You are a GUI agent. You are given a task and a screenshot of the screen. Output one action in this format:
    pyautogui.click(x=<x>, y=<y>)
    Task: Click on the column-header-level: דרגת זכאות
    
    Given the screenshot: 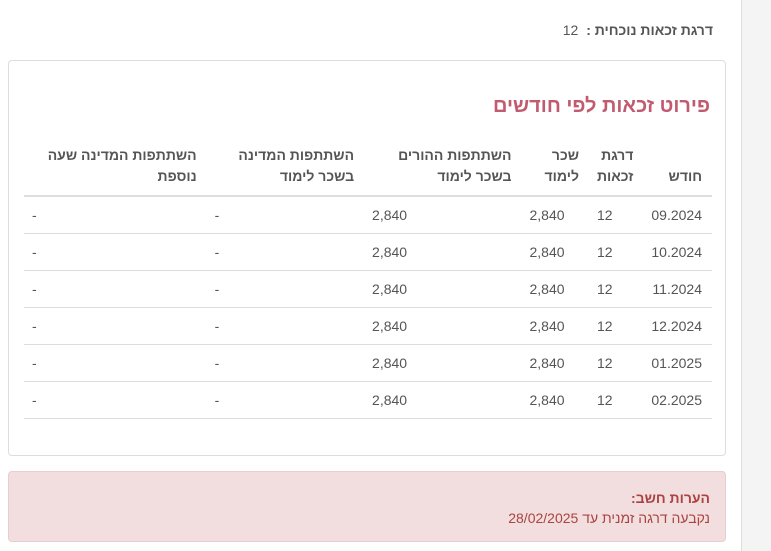 What is the action you would take?
    pyautogui.click(x=616, y=171)
    